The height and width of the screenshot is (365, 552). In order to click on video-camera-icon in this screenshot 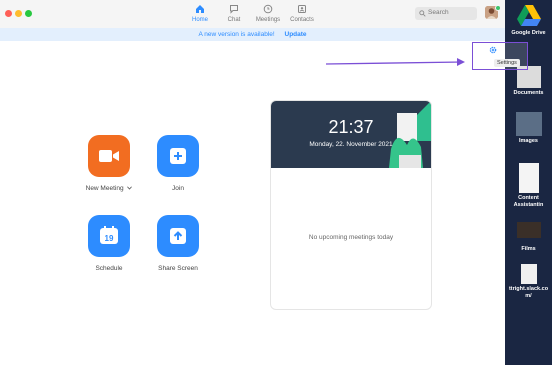, I will do `click(109, 156)`.